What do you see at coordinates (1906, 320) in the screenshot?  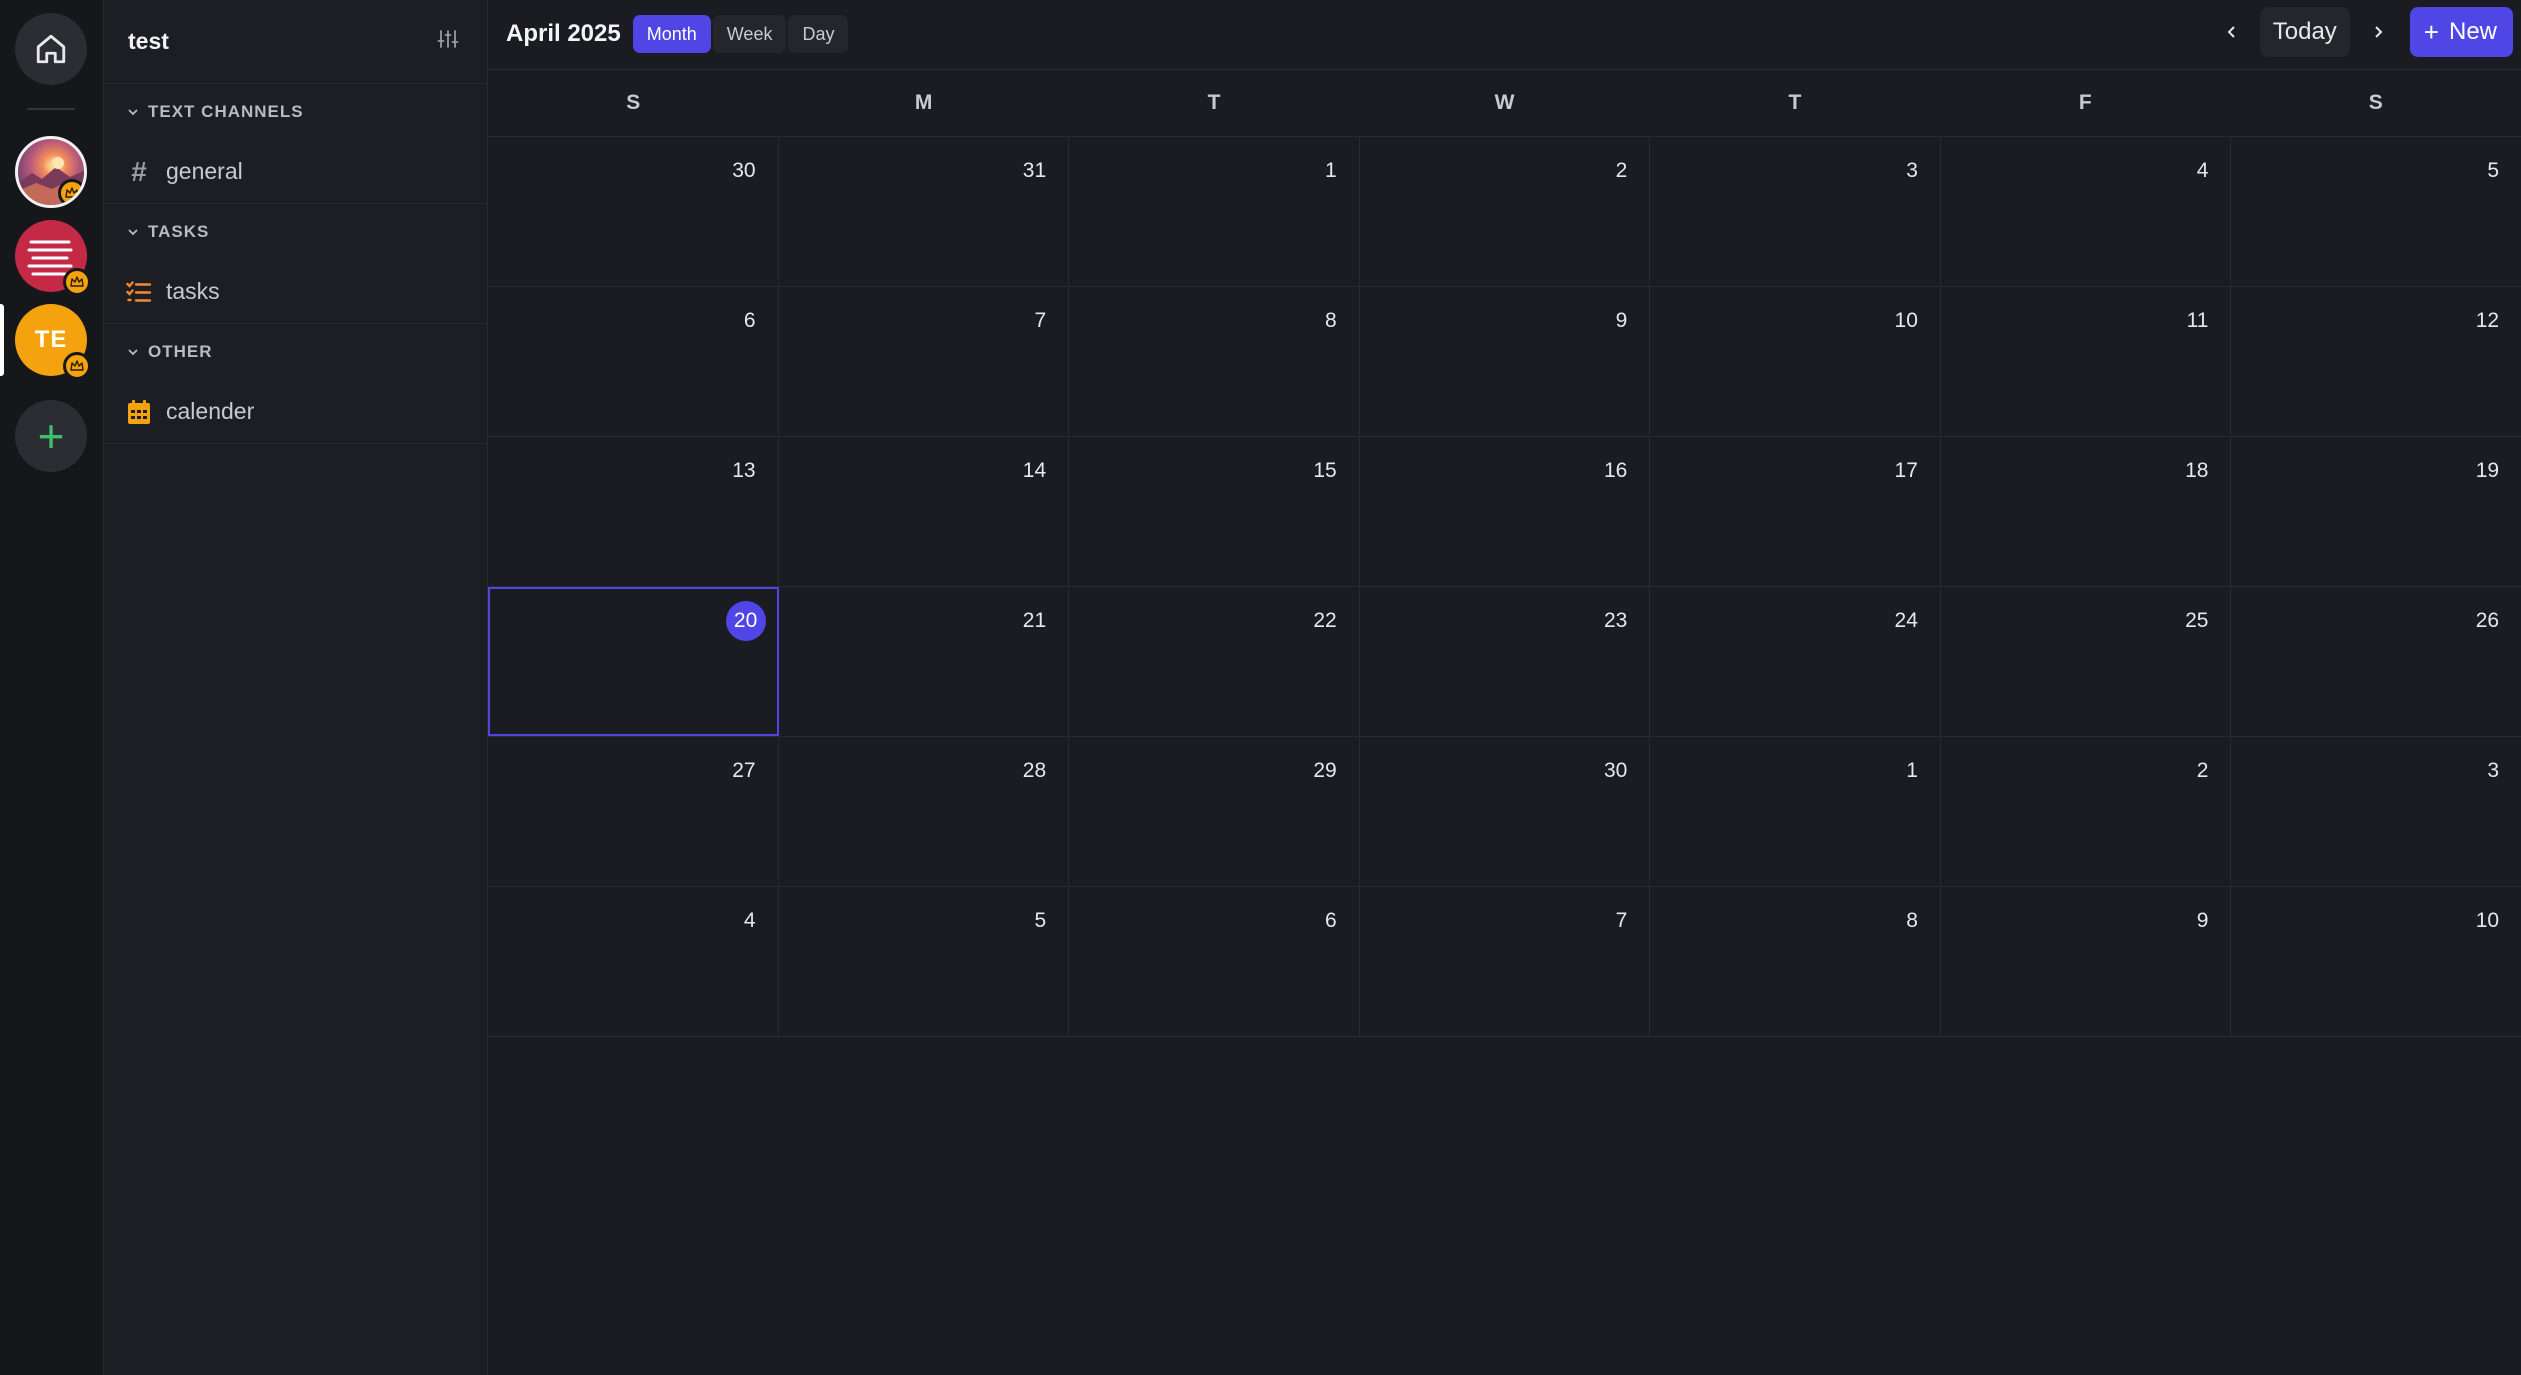 I see `day-number: 10` at bounding box center [1906, 320].